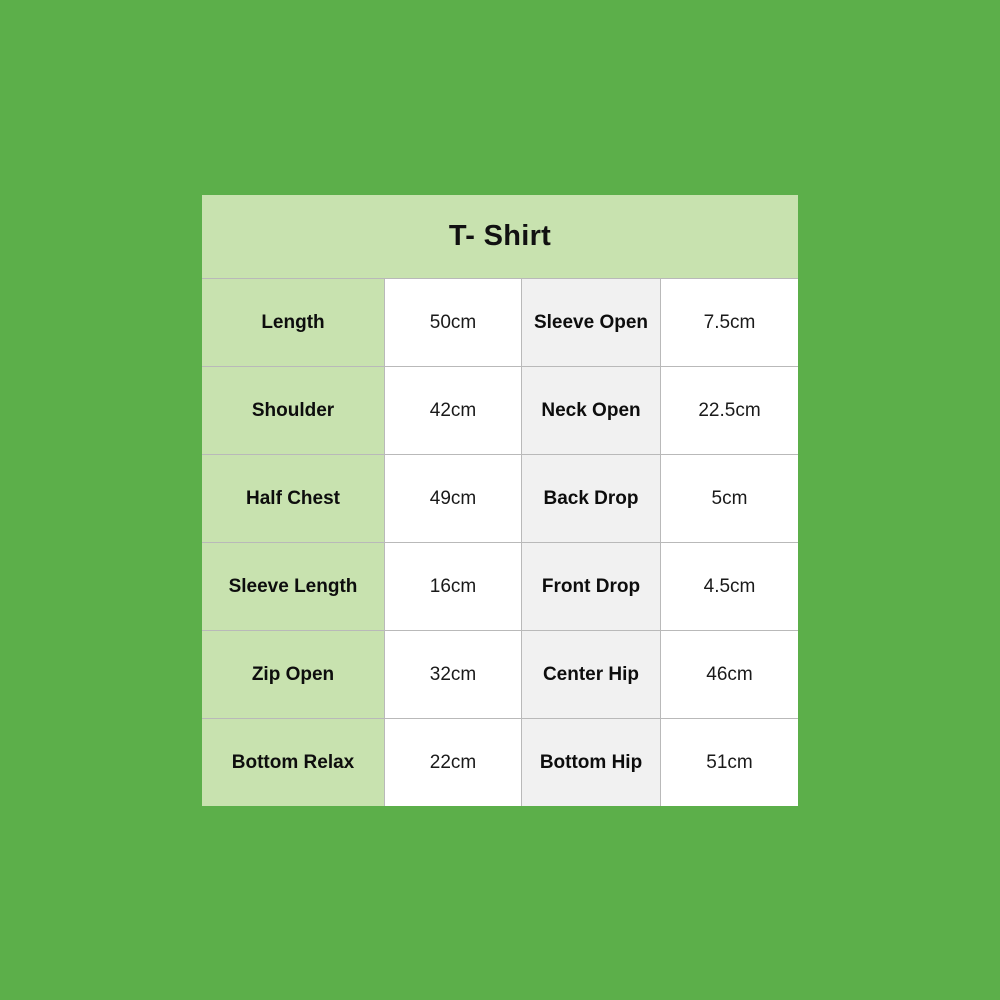 This screenshot has width=1000, height=1000. I want to click on measurement-label: Sleeve Length, so click(293, 586).